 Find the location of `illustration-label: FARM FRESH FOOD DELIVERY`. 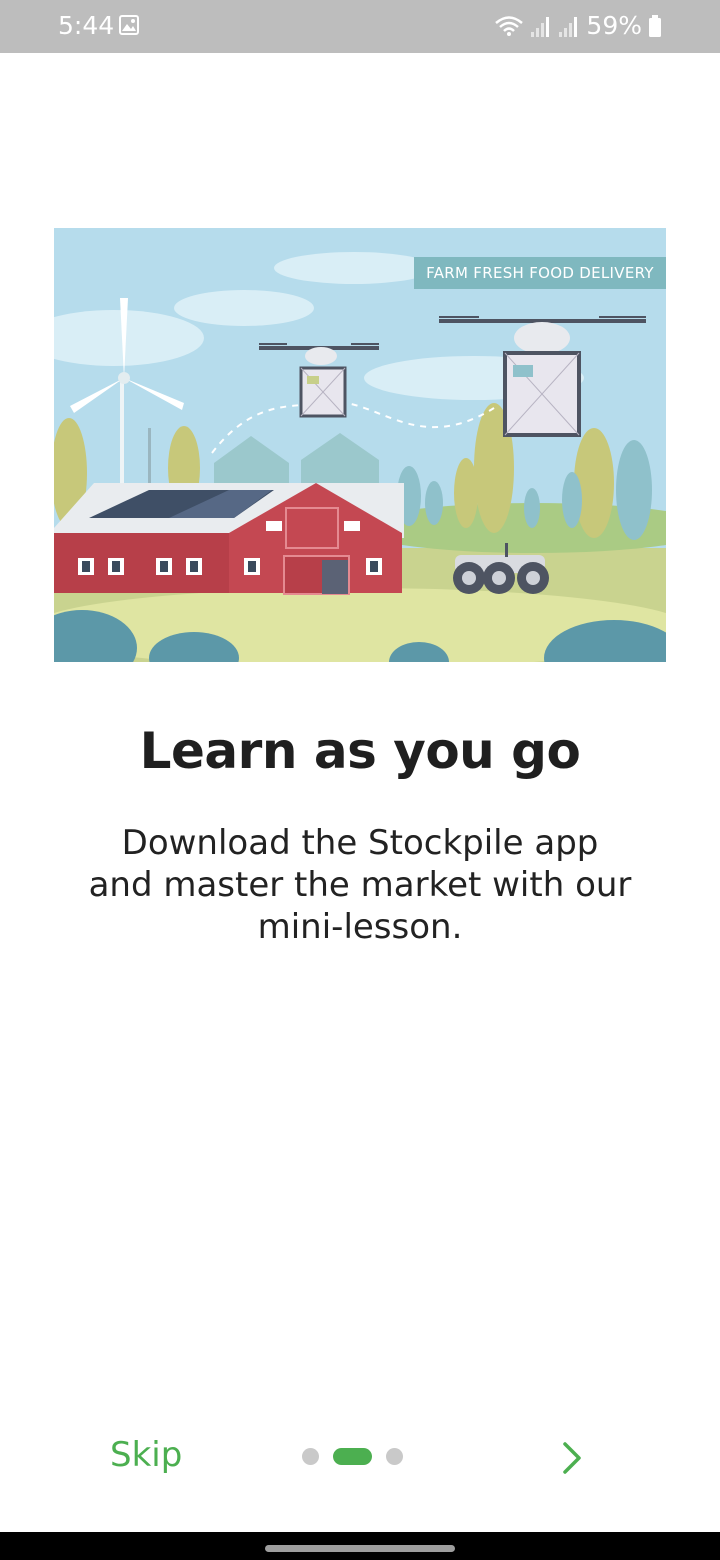

illustration-label: FARM FRESH FOOD DELIVERY is located at coordinates (540, 273).